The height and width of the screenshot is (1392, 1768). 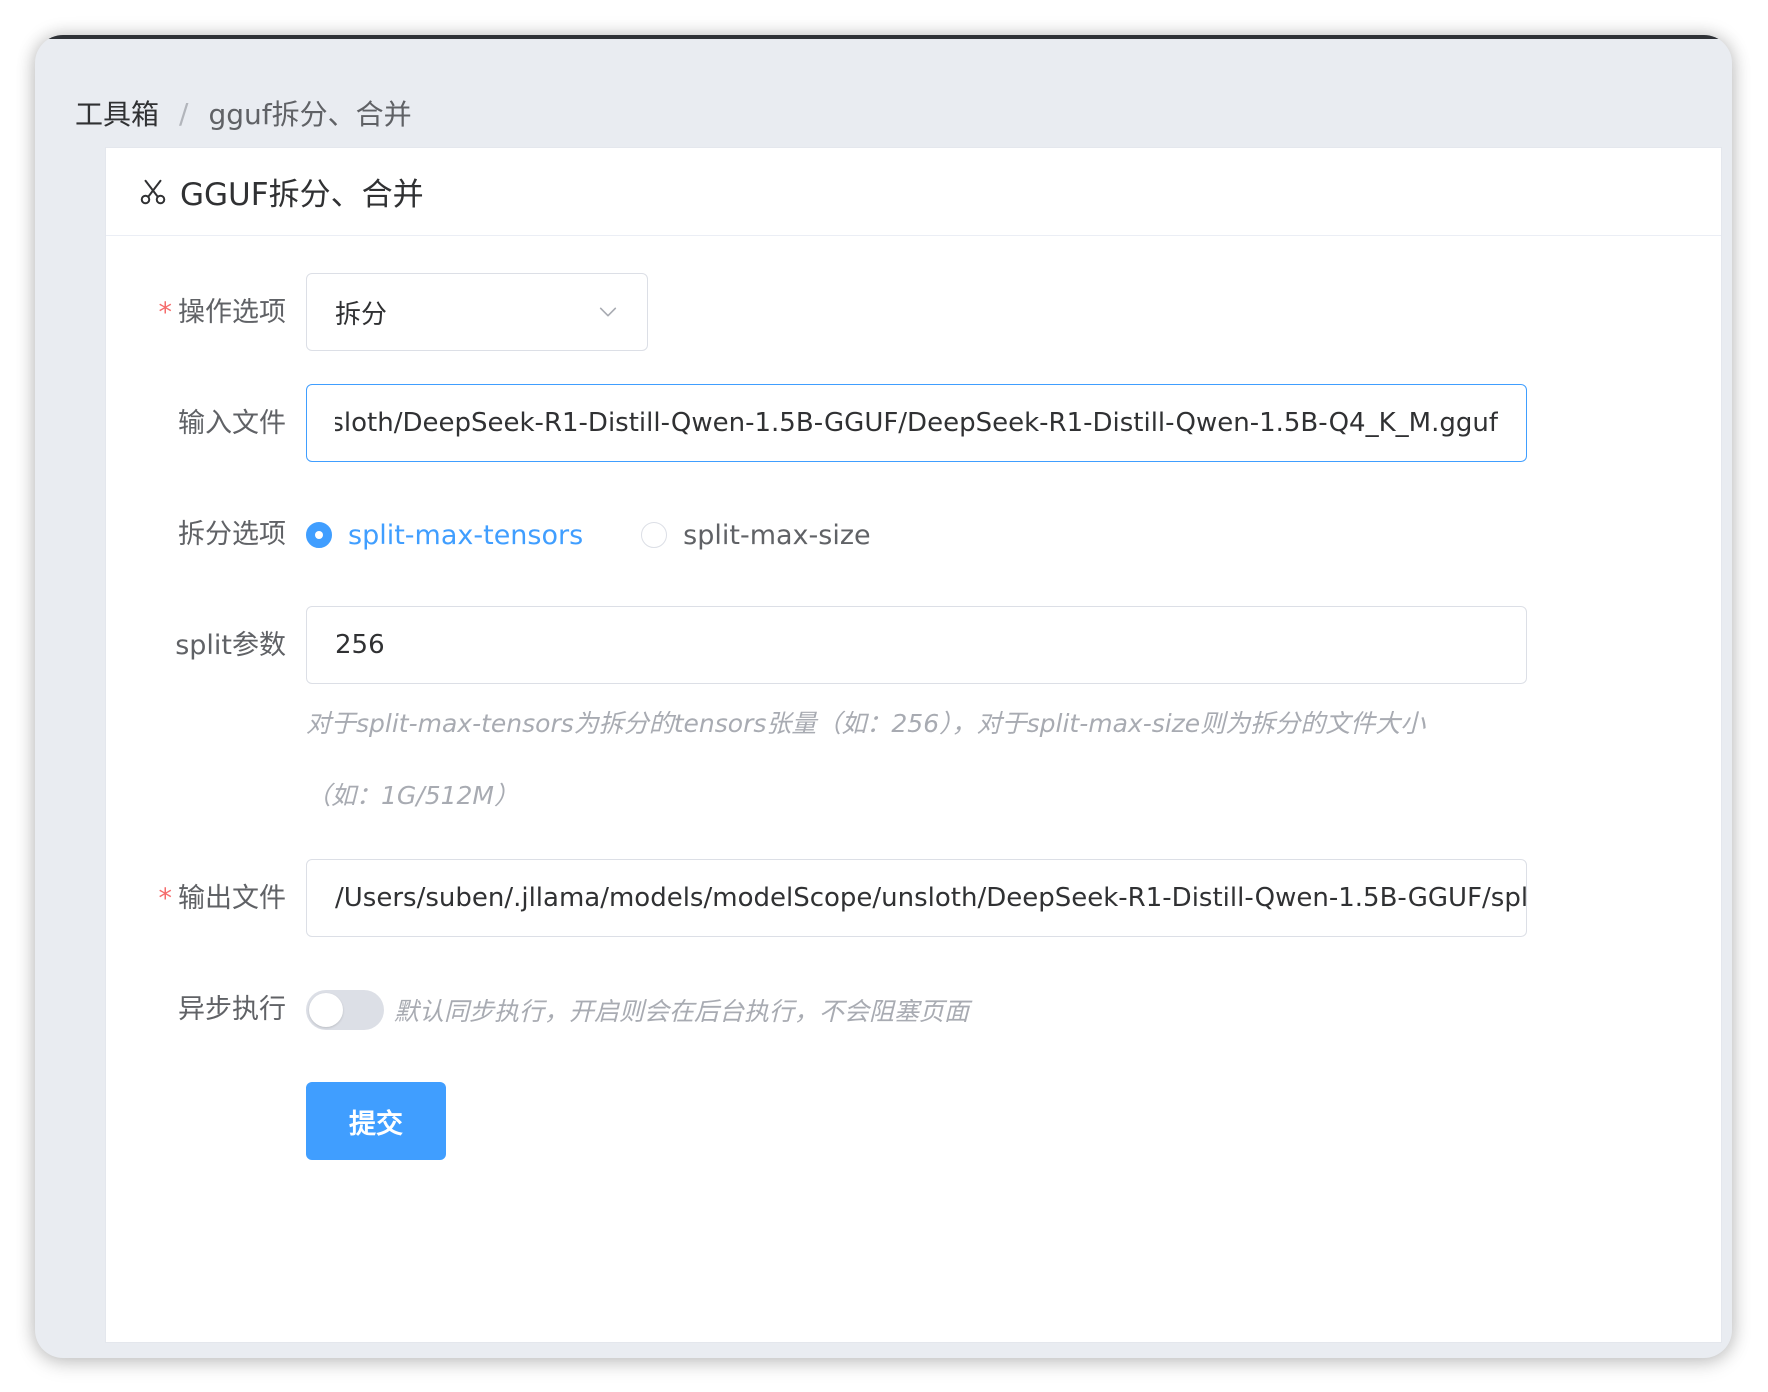 What do you see at coordinates (654, 535) in the screenshot?
I see `radio-unchecked-icon` at bounding box center [654, 535].